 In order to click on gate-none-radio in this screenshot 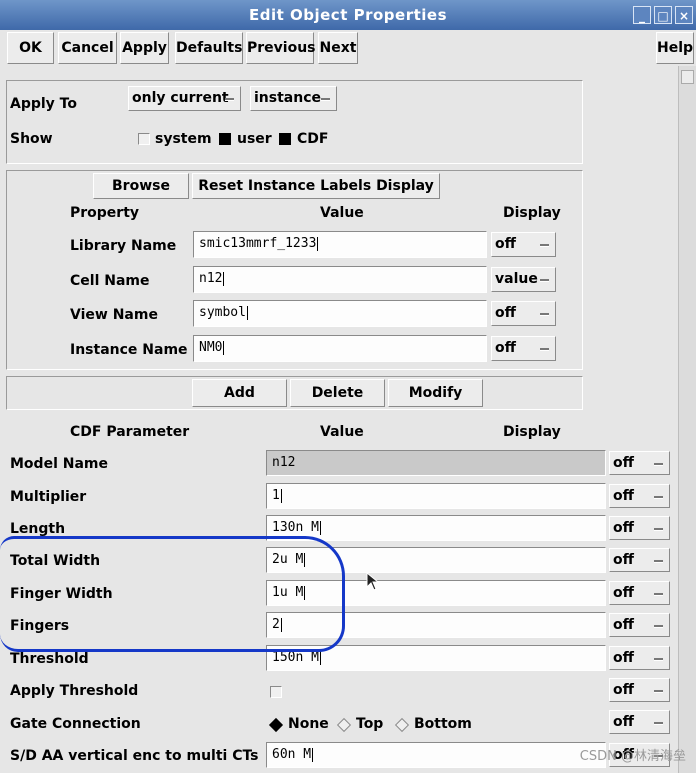, I will do `click(276, 725)`.